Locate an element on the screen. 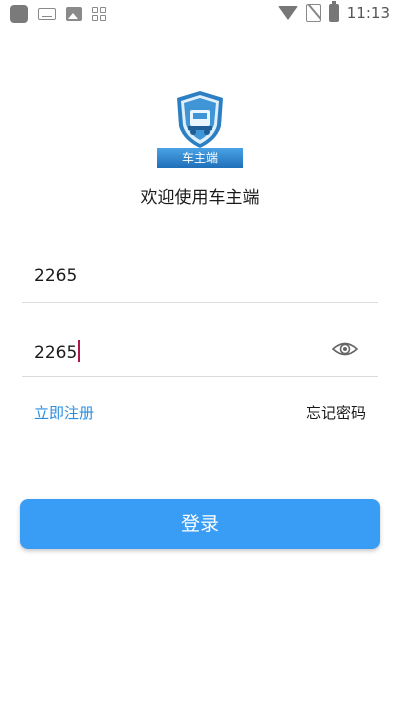 This screenshot has height=711, width=400. status-bar: 11:13 is located at coordinates (200, 14).